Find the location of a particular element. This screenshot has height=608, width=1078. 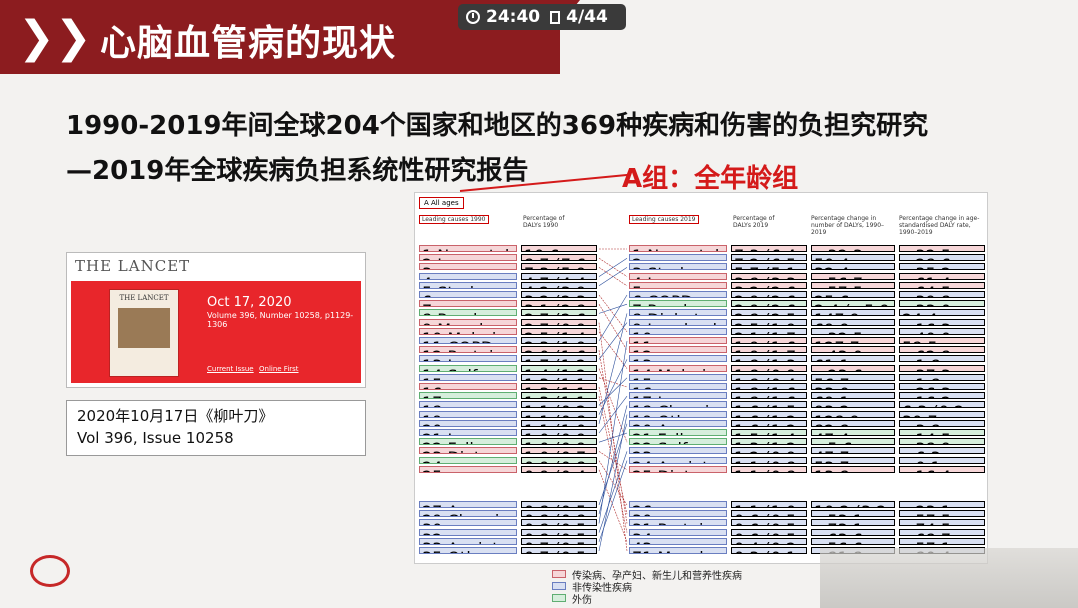

cause-2019: 3 Stroke is located at coordinates (678, 267).